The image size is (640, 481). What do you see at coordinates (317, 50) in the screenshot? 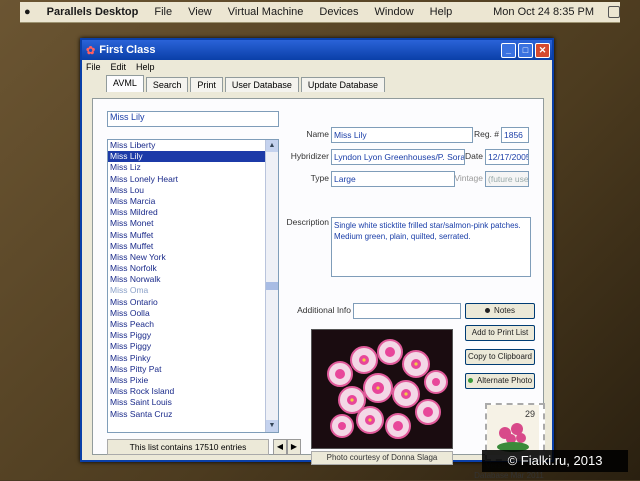
I see `title-bar: ✿ First Class _ □ ✕` at bounding box center [317, 50].